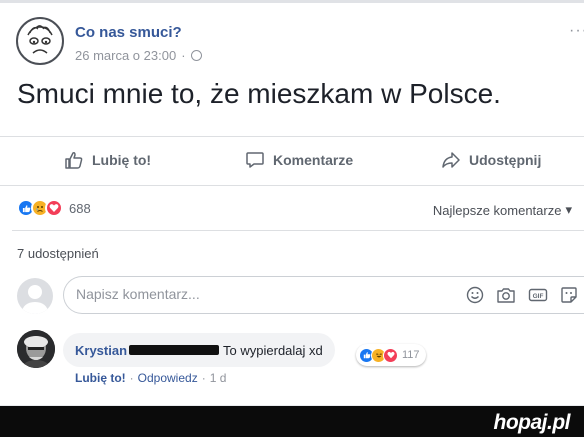  Describe the element at coordinates (74, 160) in the screenshot. I see `thumbs-up-icon` at that location.